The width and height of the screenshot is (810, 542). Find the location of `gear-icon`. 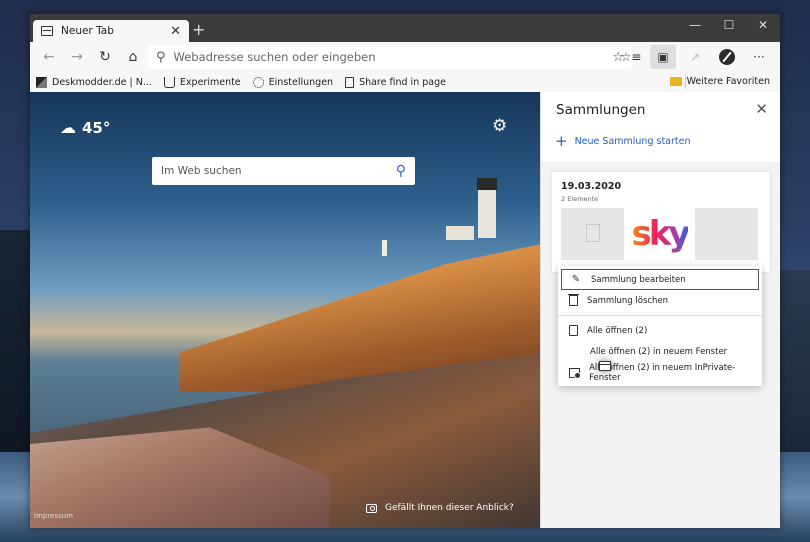

gear-icon is located at coordinates (258, 82).